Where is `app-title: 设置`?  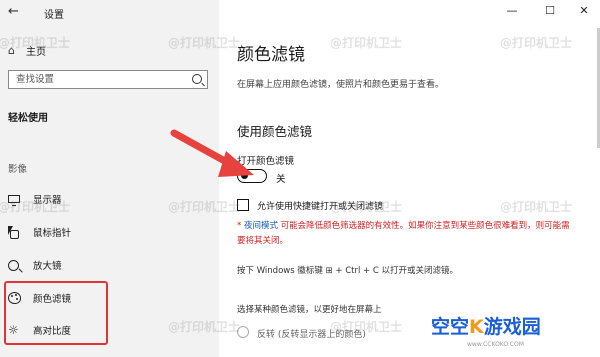 app-title: 设置 is located at coordinates (54, 15).